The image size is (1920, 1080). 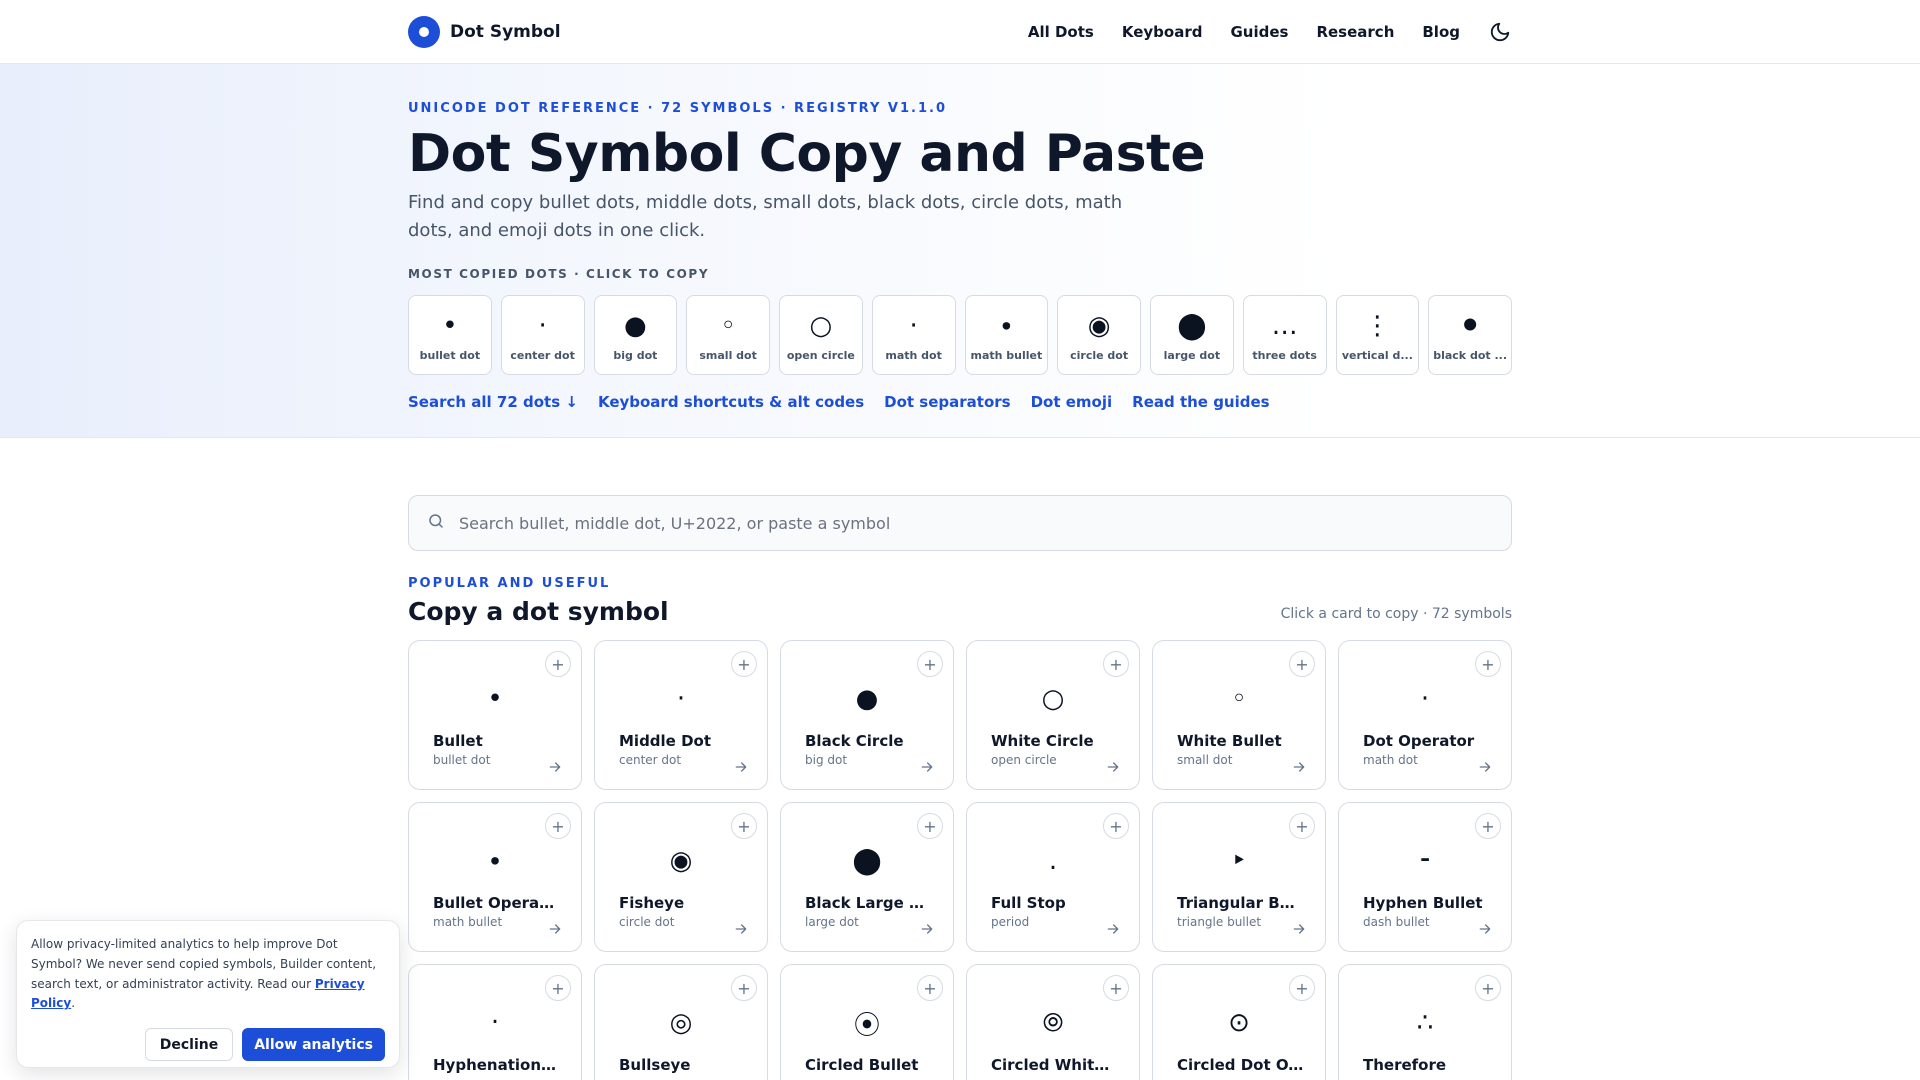 I want to click on quick-copy-small-dot: ◦ small dot, so click(x=728, y=334).